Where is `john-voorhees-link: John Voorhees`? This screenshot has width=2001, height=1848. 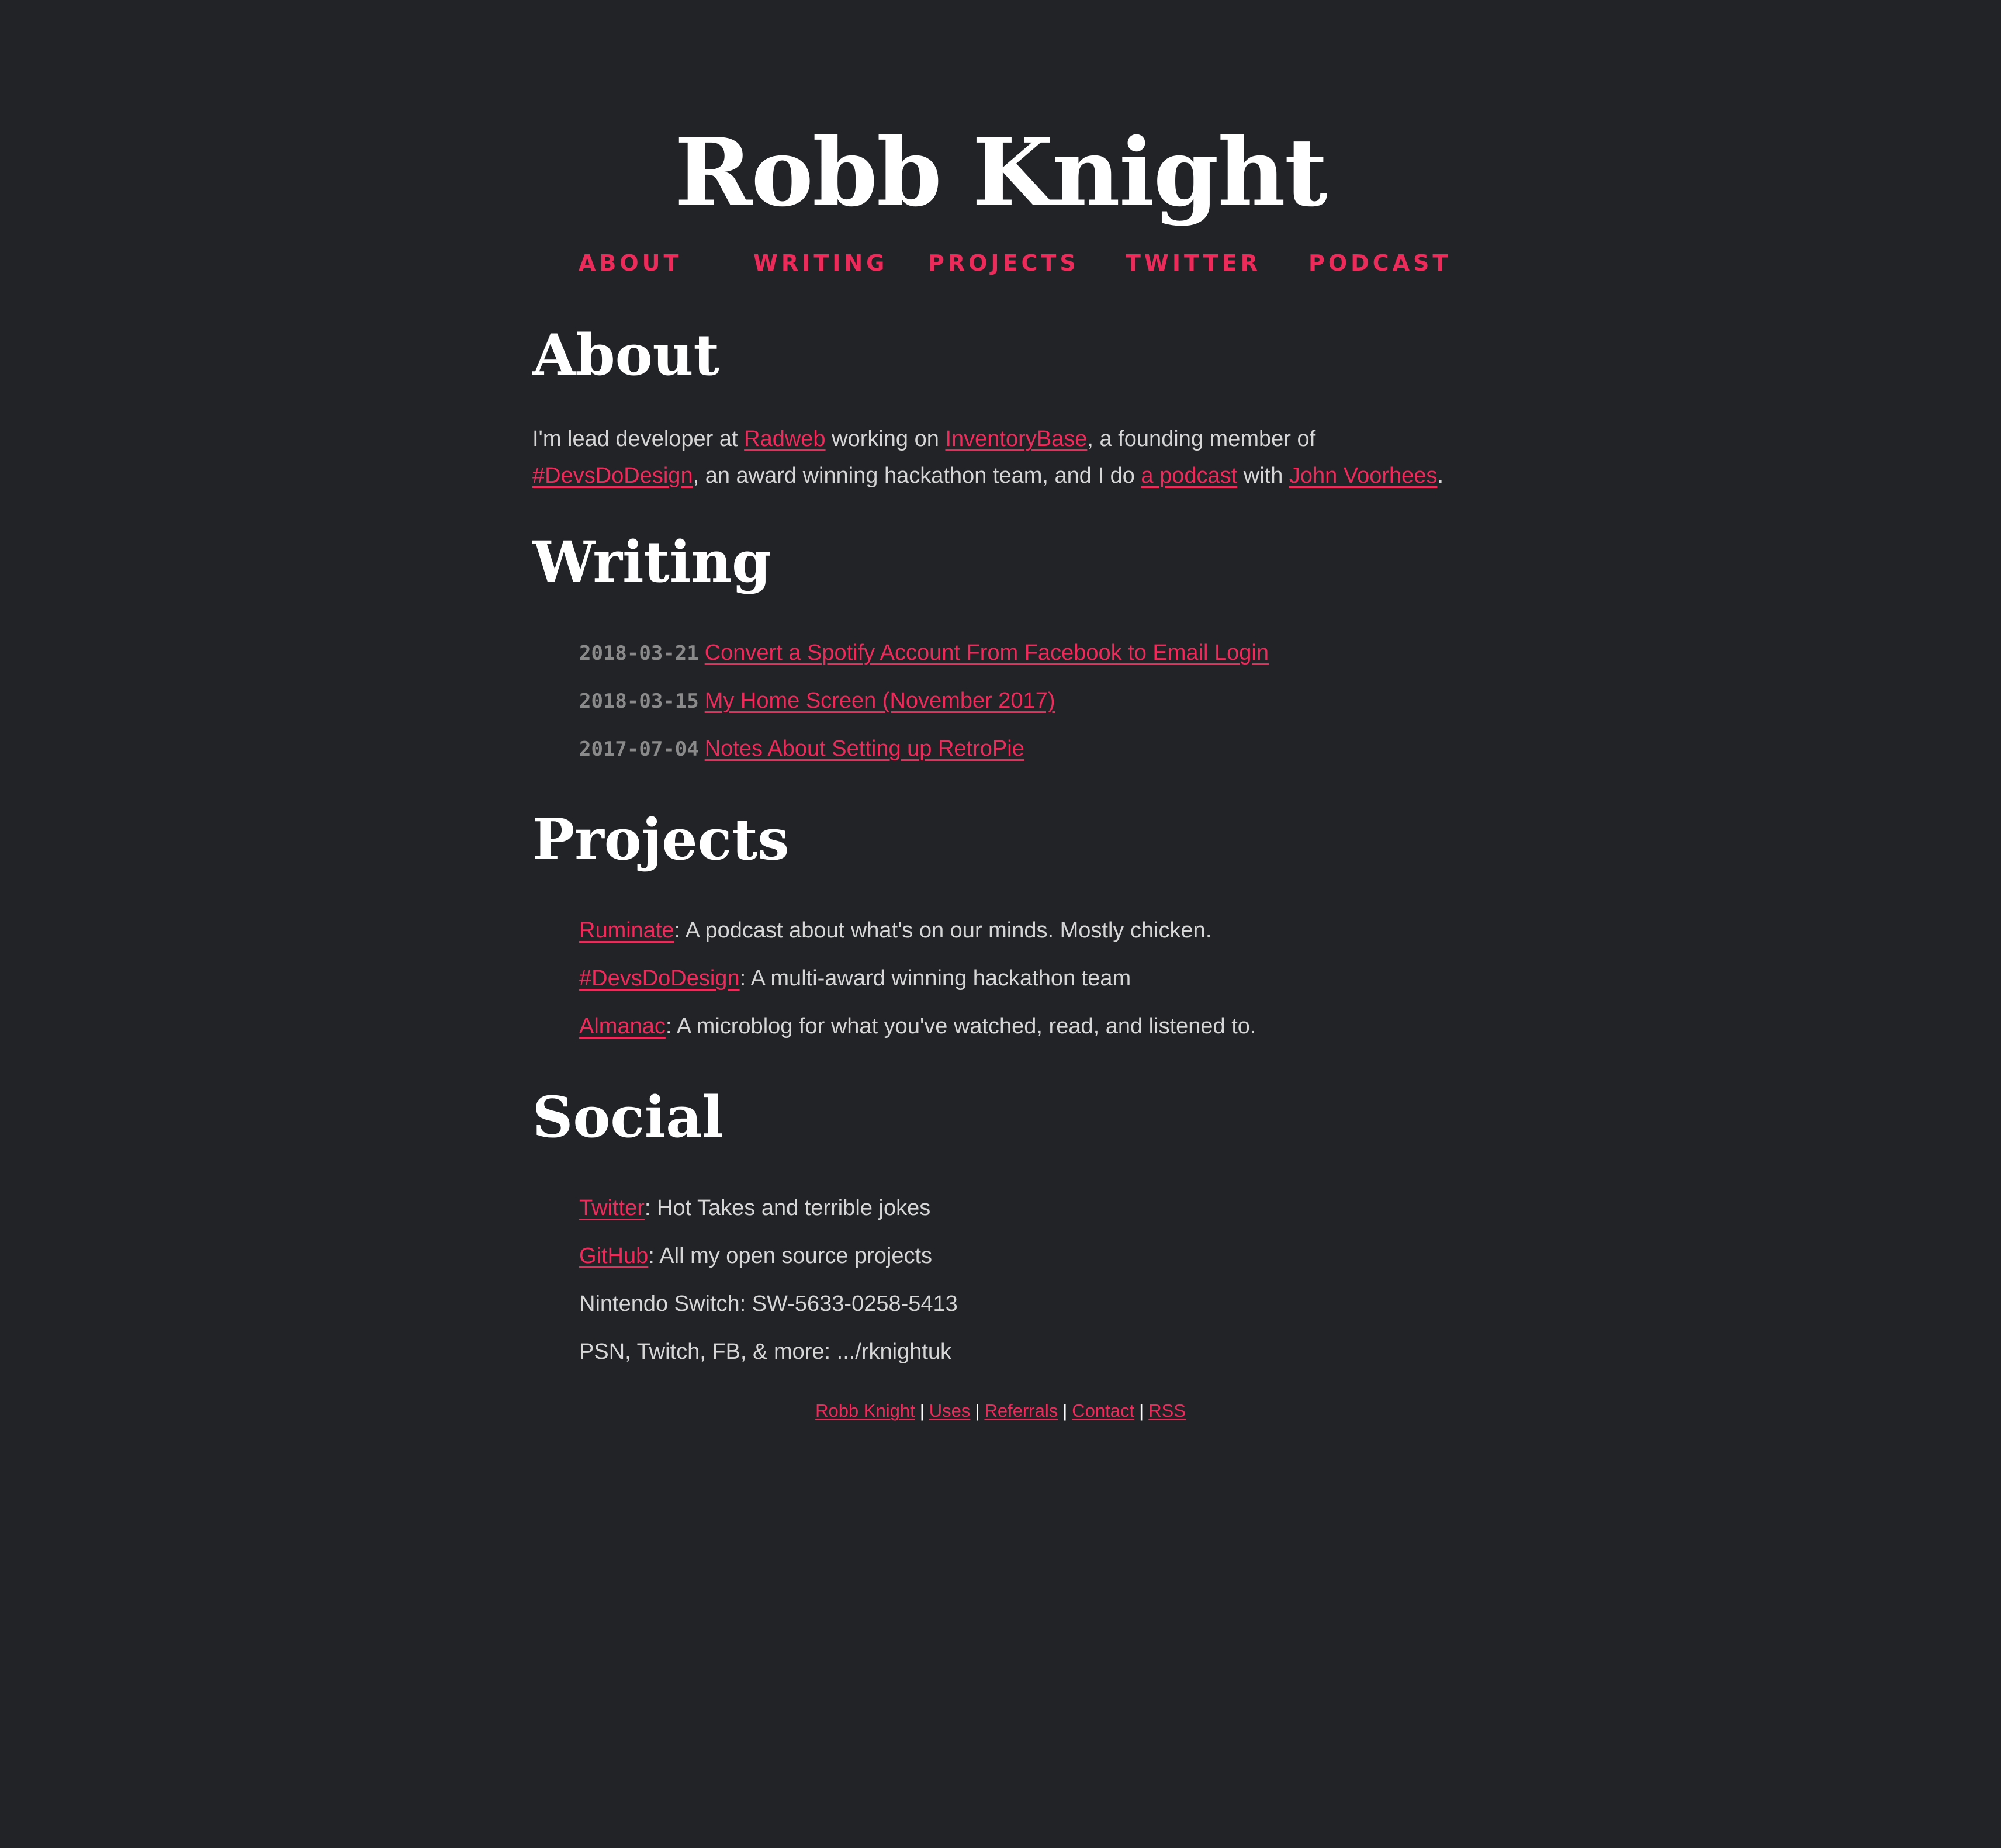 john-voorhees-link: John Voorhees is located at coordinates (1364, 476).